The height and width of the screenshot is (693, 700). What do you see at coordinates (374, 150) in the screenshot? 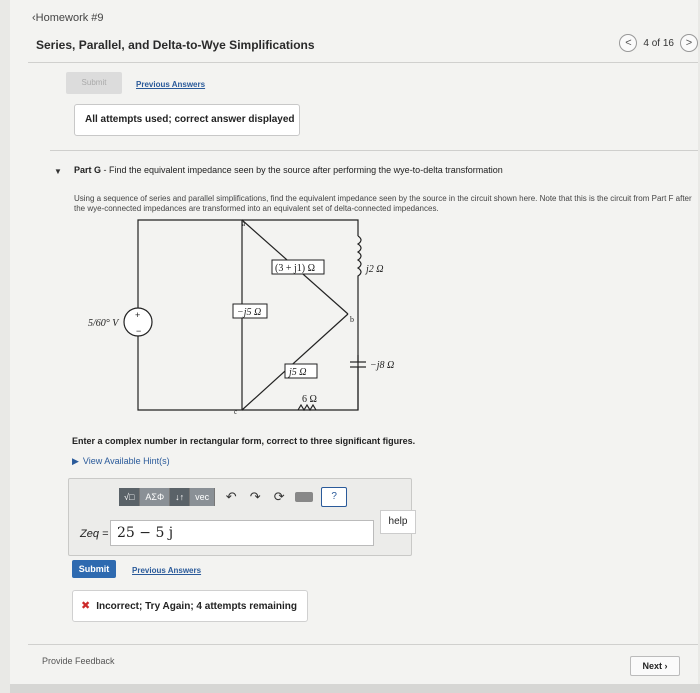
I see `section-divider` at bounding box center [374, 150].